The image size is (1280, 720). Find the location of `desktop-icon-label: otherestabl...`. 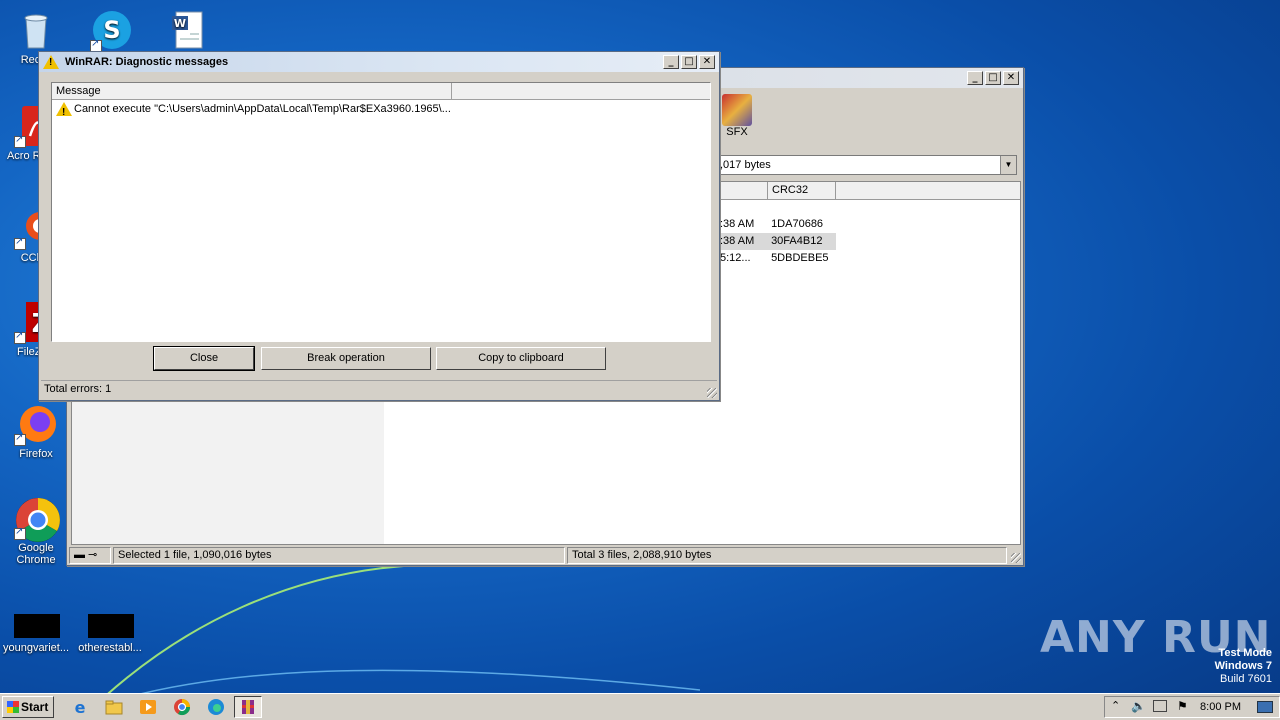

desktop-icon-label: otherestabl... is located at coordinates (110, 648).